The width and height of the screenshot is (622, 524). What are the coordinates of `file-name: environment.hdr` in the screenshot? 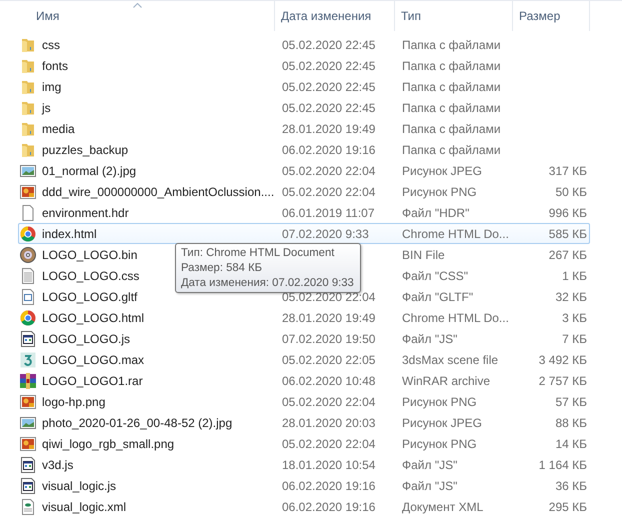 It's located at (85, 213).